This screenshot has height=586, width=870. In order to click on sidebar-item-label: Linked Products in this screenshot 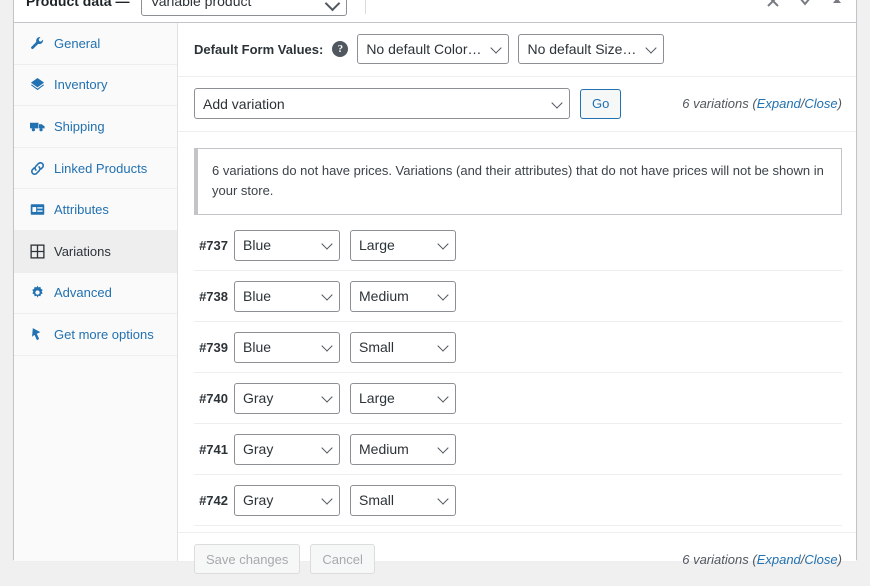, I will do `click(101, 168)`.